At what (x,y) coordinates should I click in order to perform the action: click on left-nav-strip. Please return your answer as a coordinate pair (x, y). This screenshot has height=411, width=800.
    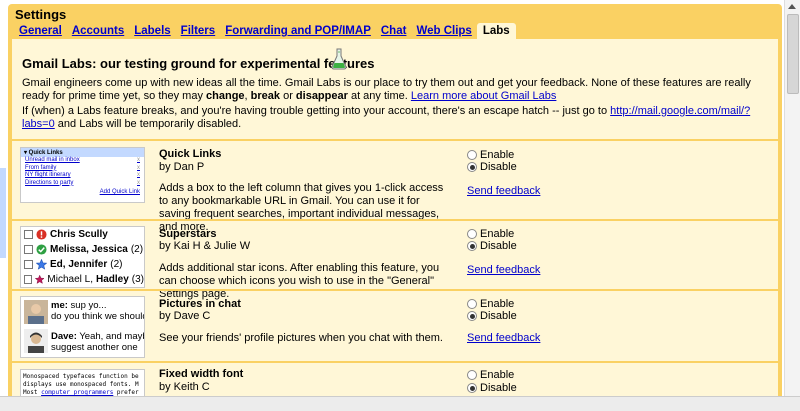
    Looking at the image, I should click on (3, 205).